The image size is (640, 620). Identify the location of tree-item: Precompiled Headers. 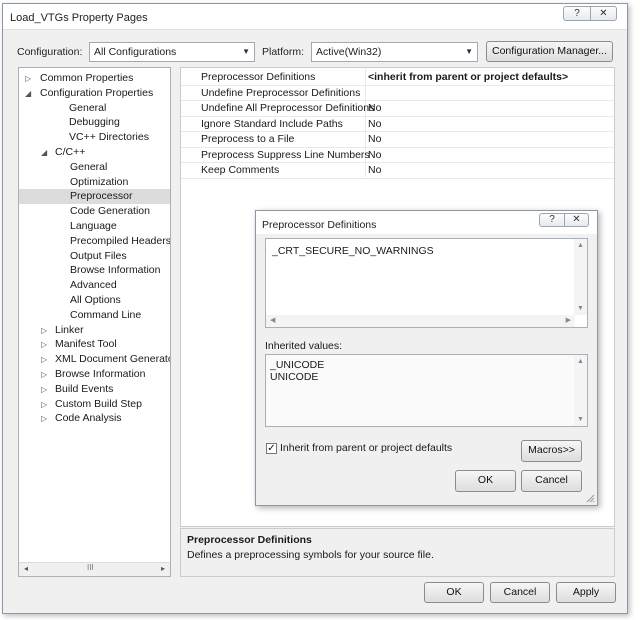
(94, 241).